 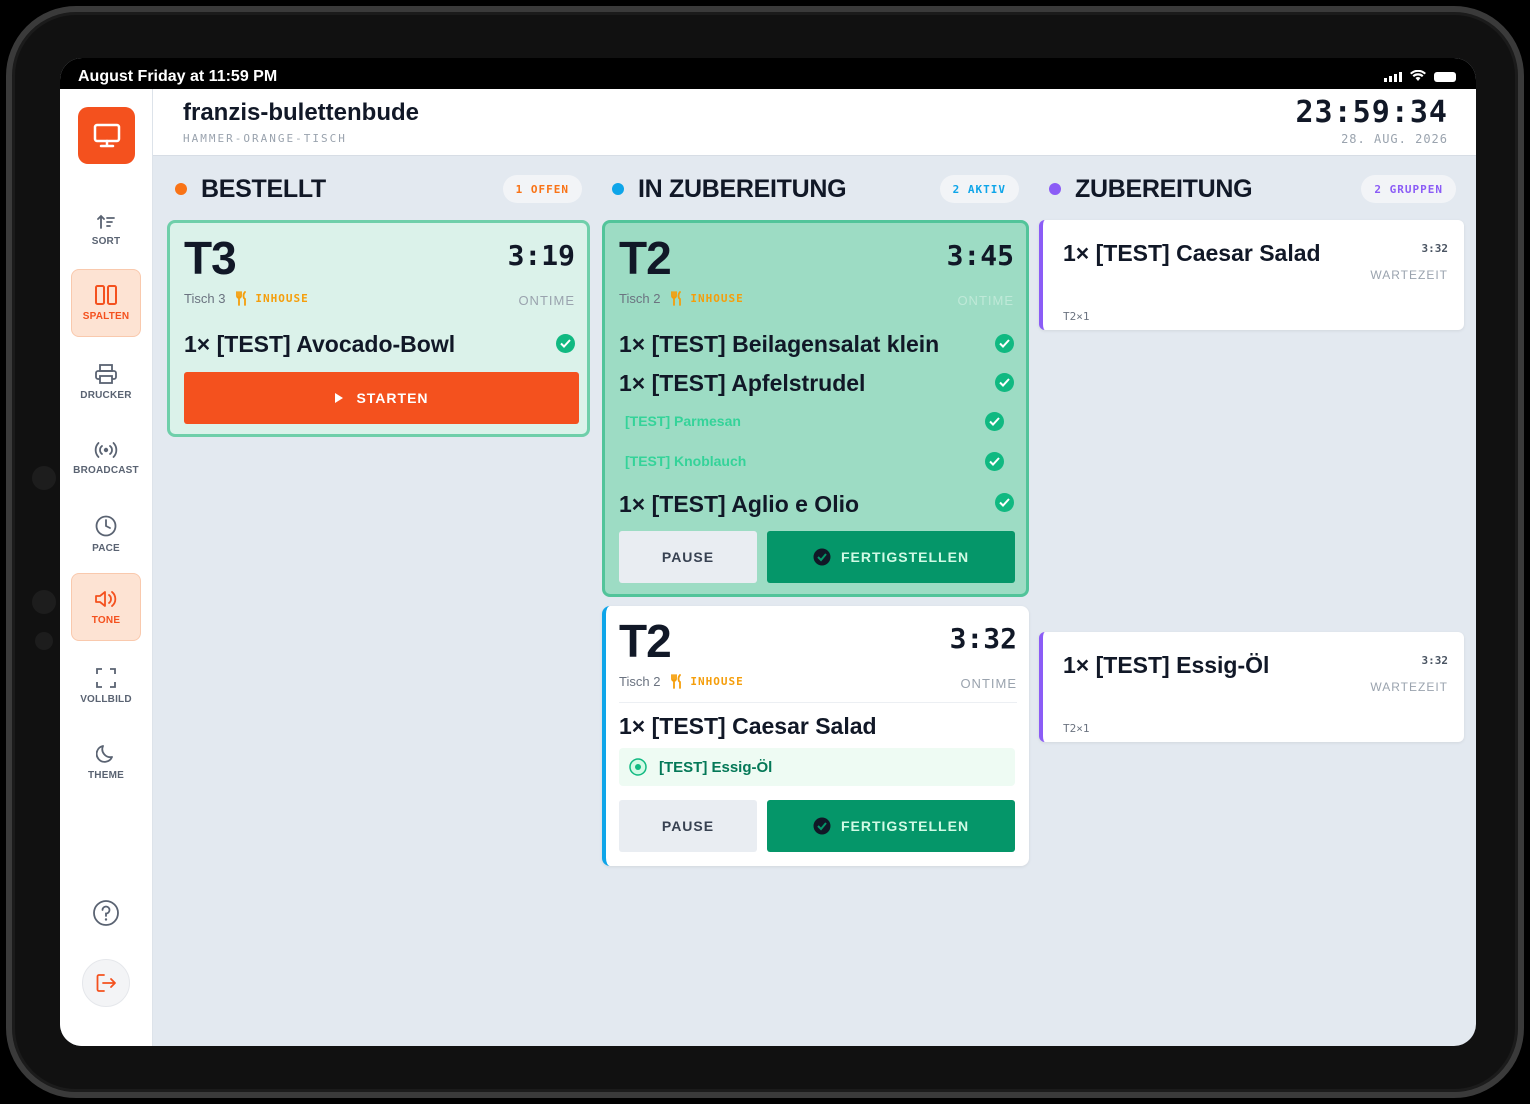 What do you see at coordinates (106, 382) in the screenshot?
I see `sidebar-item-drucker: DRUCKER` at bounding box center [106, 382].